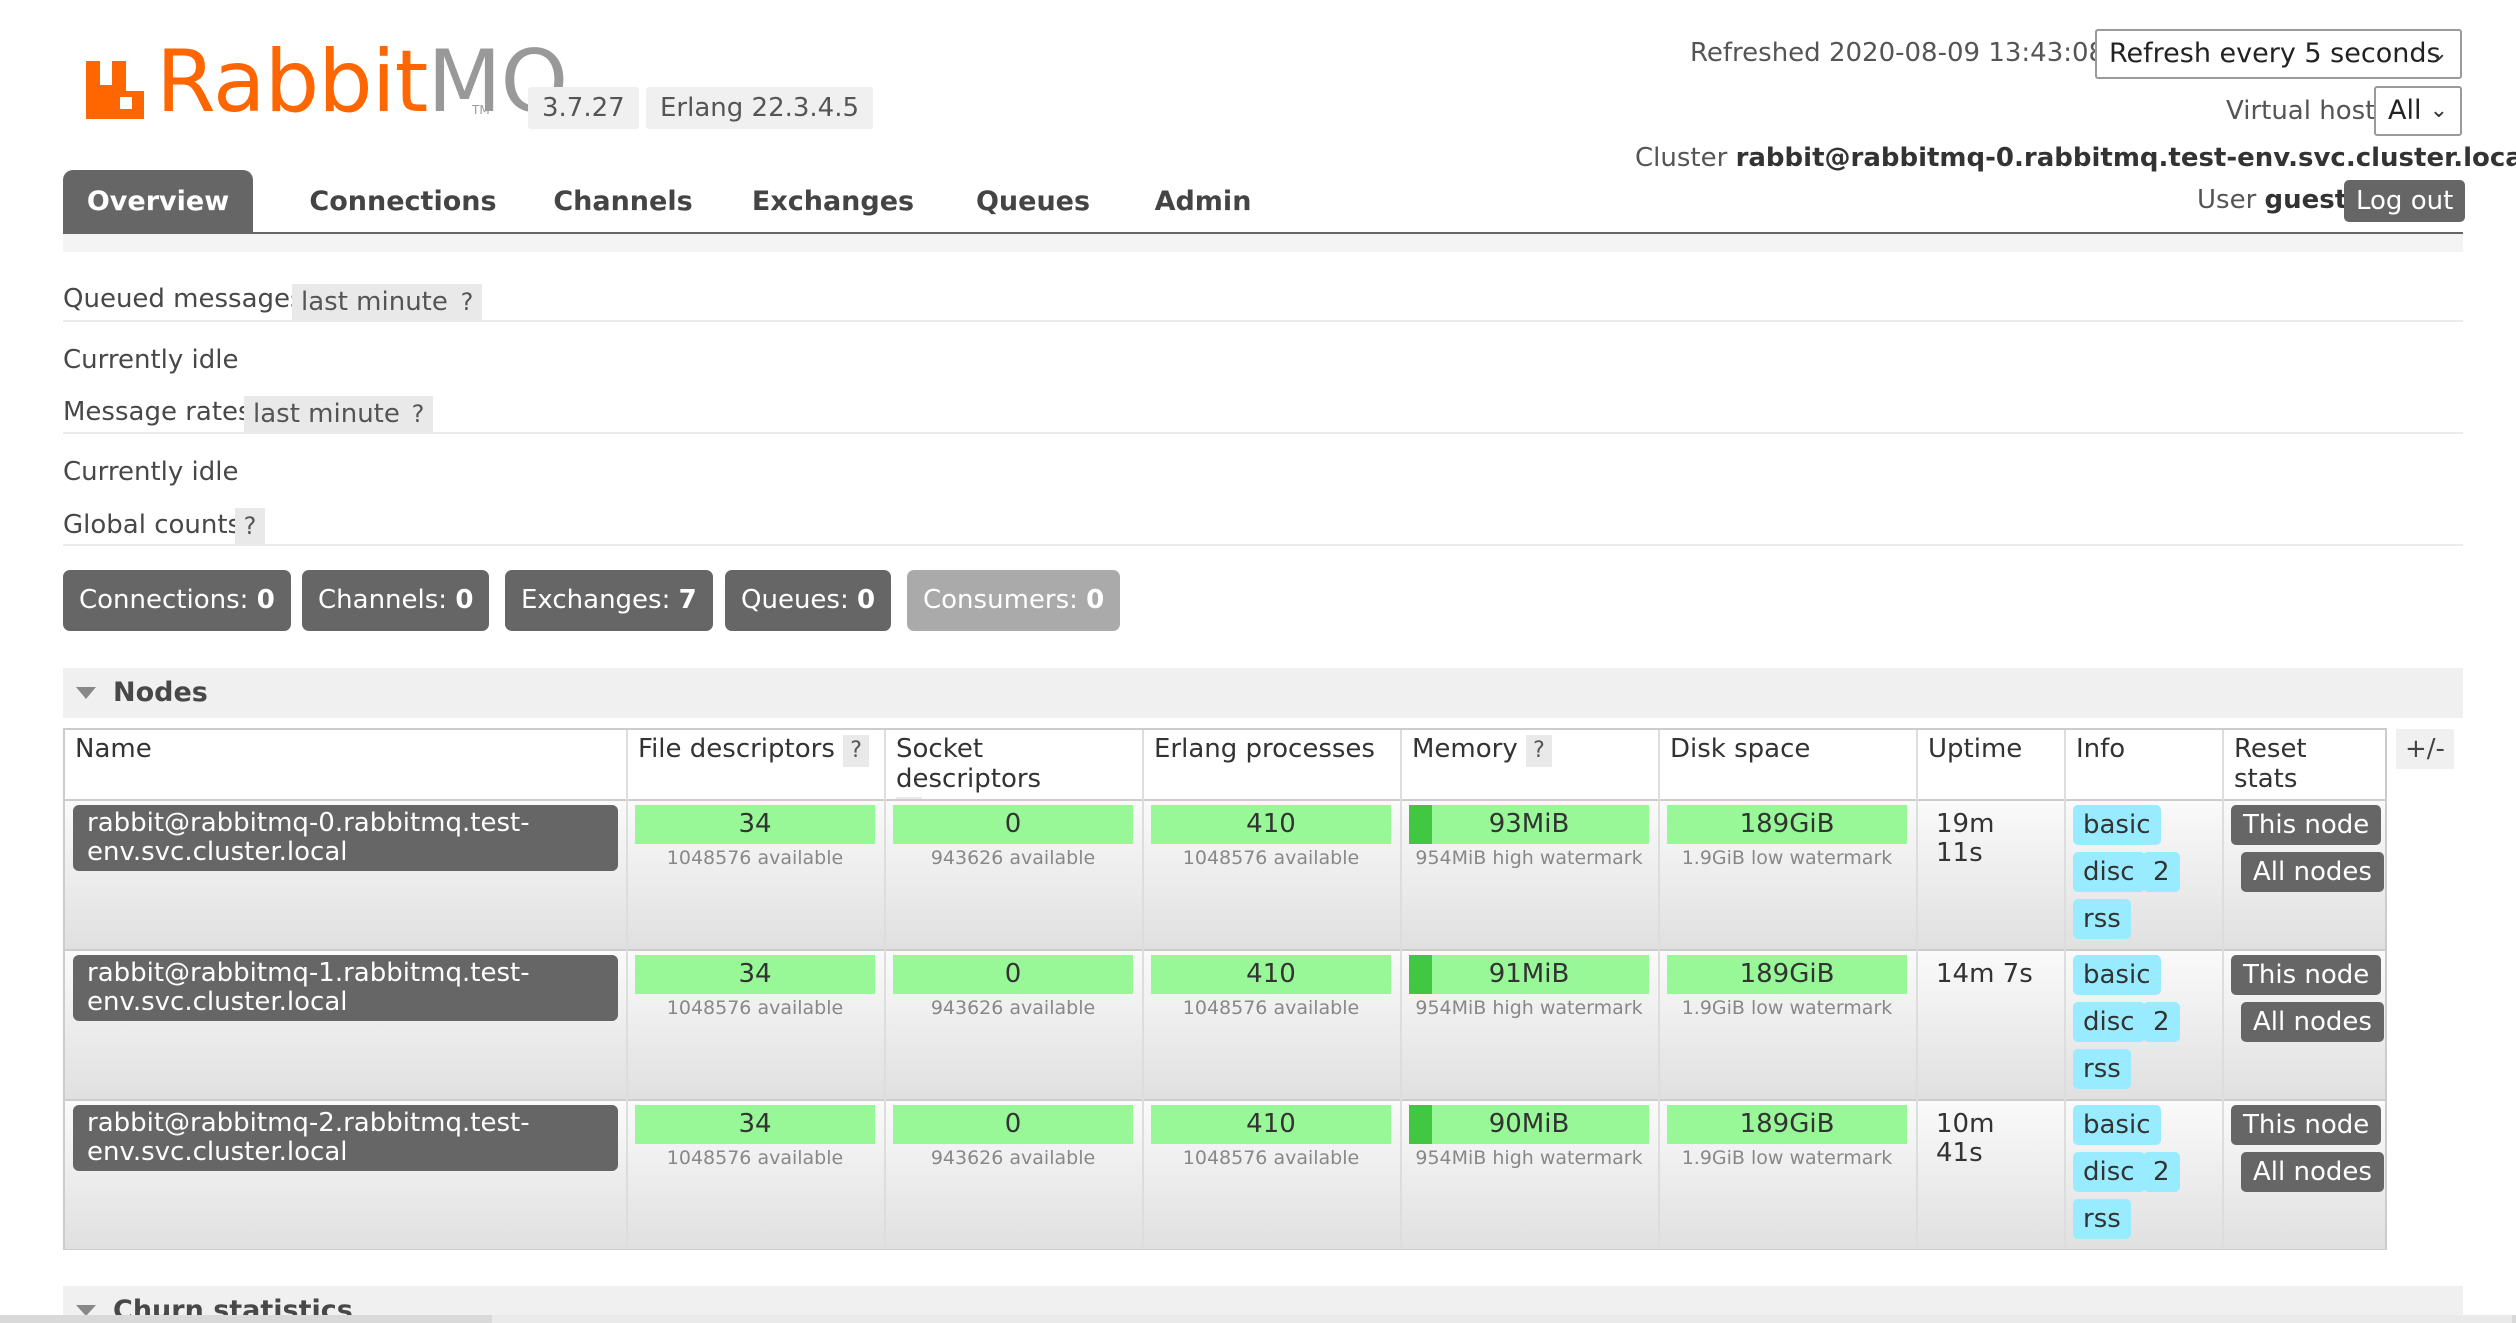 This screenshot has height=1323, width=2516. I want to click on file-descriptors-help: ?, so click(856, 751).